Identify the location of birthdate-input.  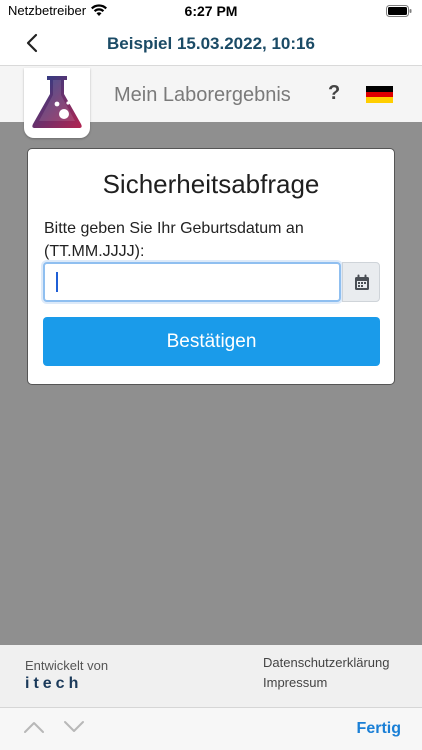
(192, 282).